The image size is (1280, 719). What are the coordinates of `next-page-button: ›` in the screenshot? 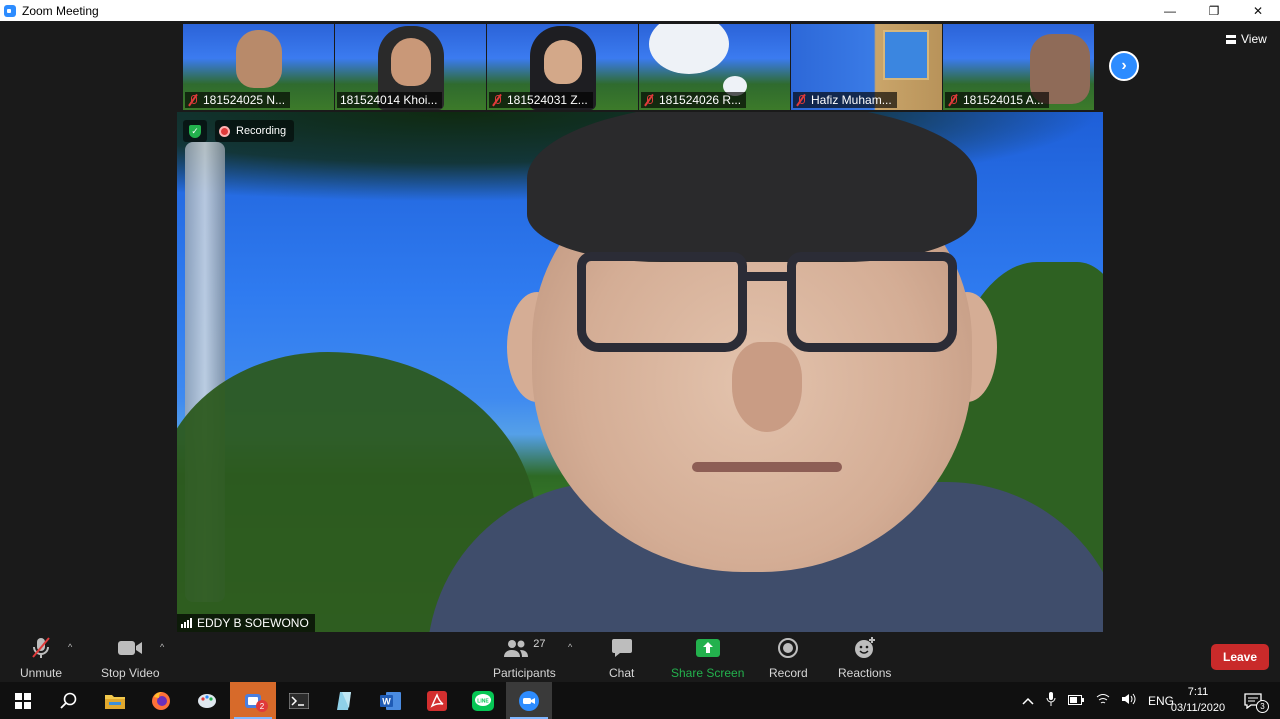 It's located at (1124, 66).